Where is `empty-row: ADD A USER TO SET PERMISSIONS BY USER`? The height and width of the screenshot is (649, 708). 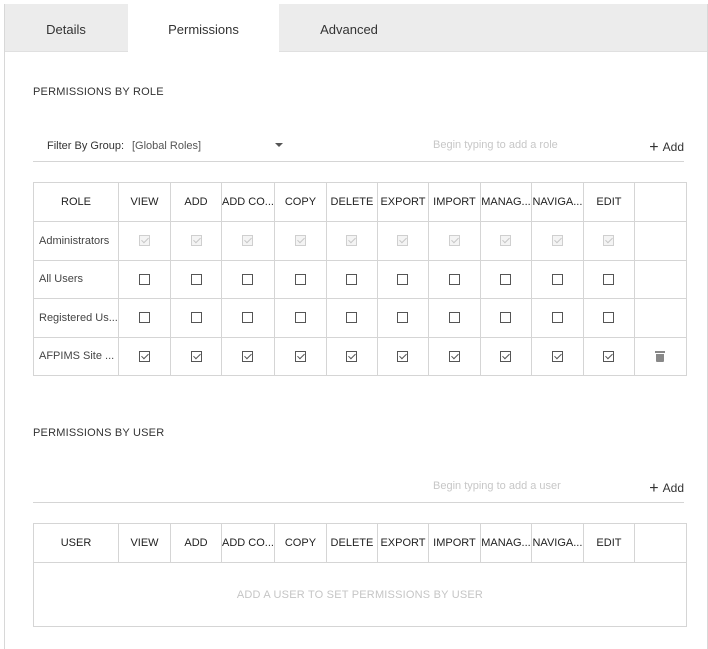 empty-row: ADD A USER TO SET PERMISSIONS BY USER is located at coordinates (360, 594).